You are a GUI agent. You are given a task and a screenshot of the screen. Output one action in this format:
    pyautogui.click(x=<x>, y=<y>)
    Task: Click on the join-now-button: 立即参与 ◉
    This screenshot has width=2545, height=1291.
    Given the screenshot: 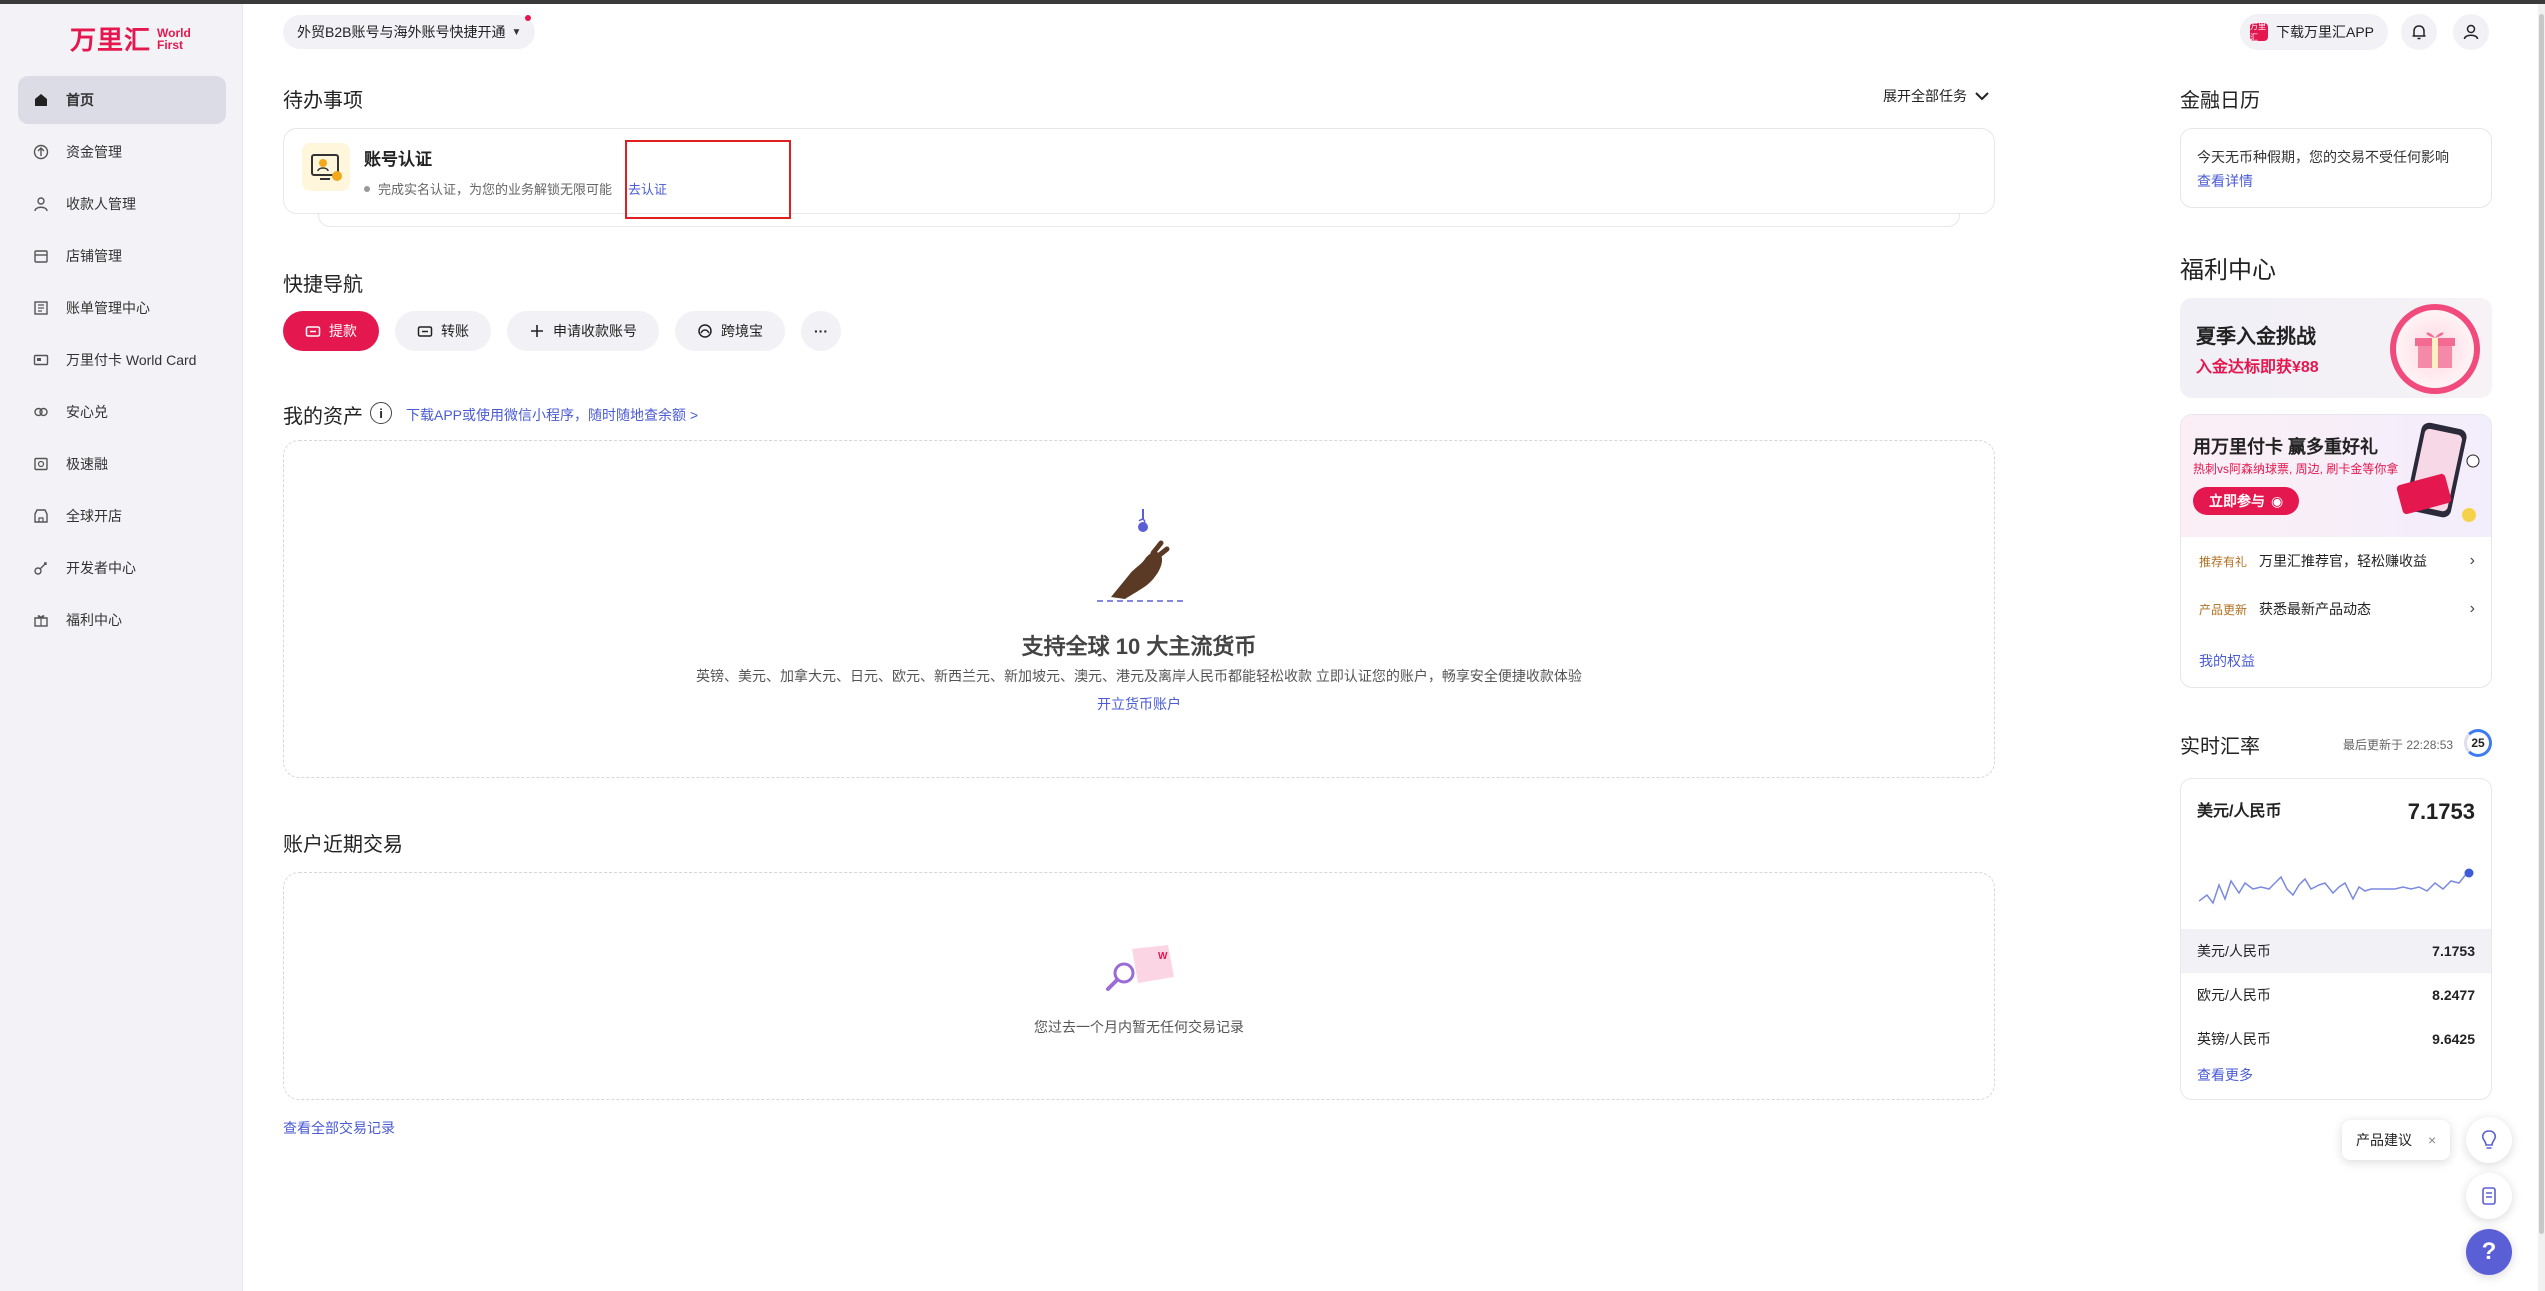 What is the action you would take?
    pyautogui.click(x=2246, y=501)
    